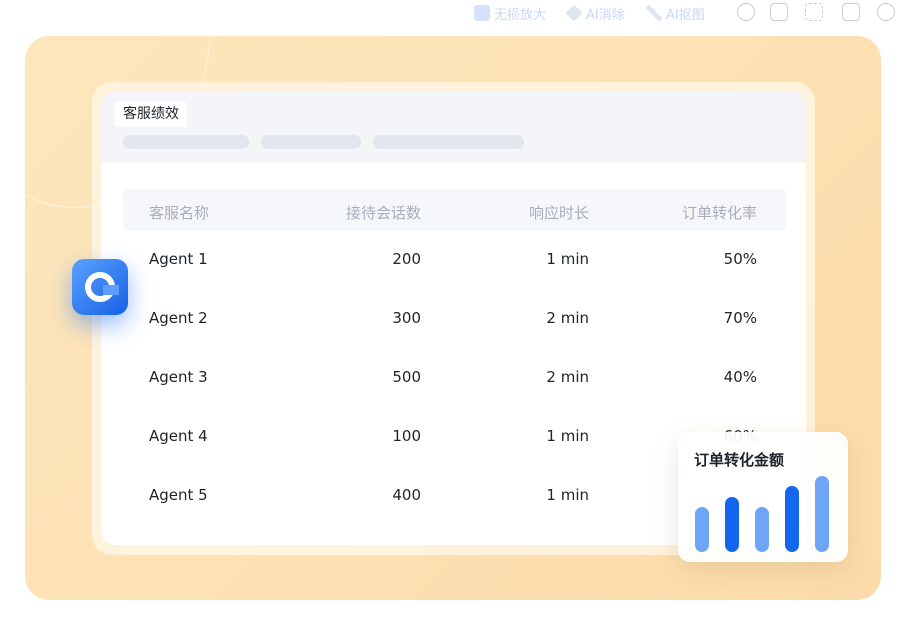 The height and width of the screenshot is (620, 902). I want to click on column-header-name: 客服名称, so click(179, 213).